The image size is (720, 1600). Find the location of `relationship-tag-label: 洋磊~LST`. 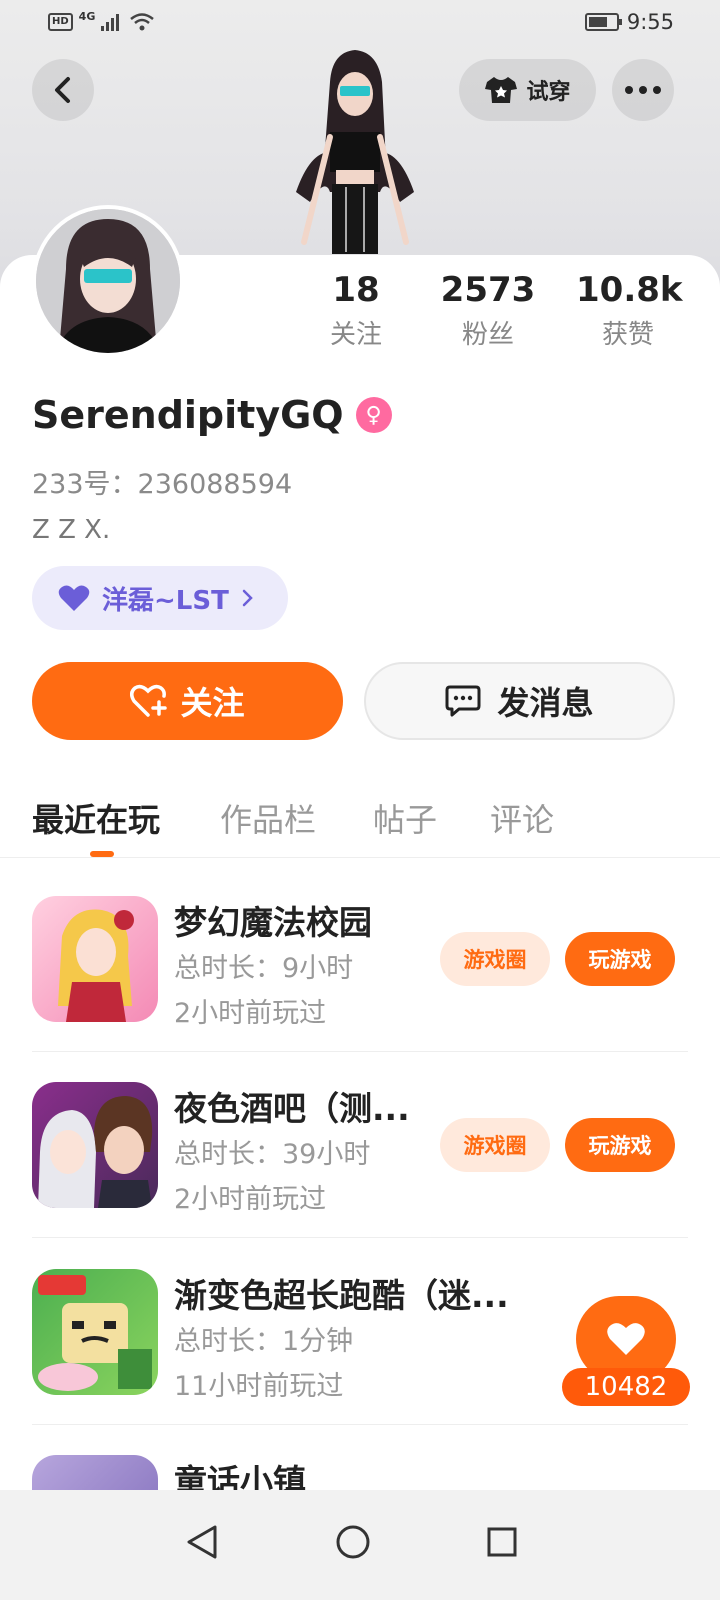

relationship-tag-label: 洋磊~LST is located at coordinates (165, 600).